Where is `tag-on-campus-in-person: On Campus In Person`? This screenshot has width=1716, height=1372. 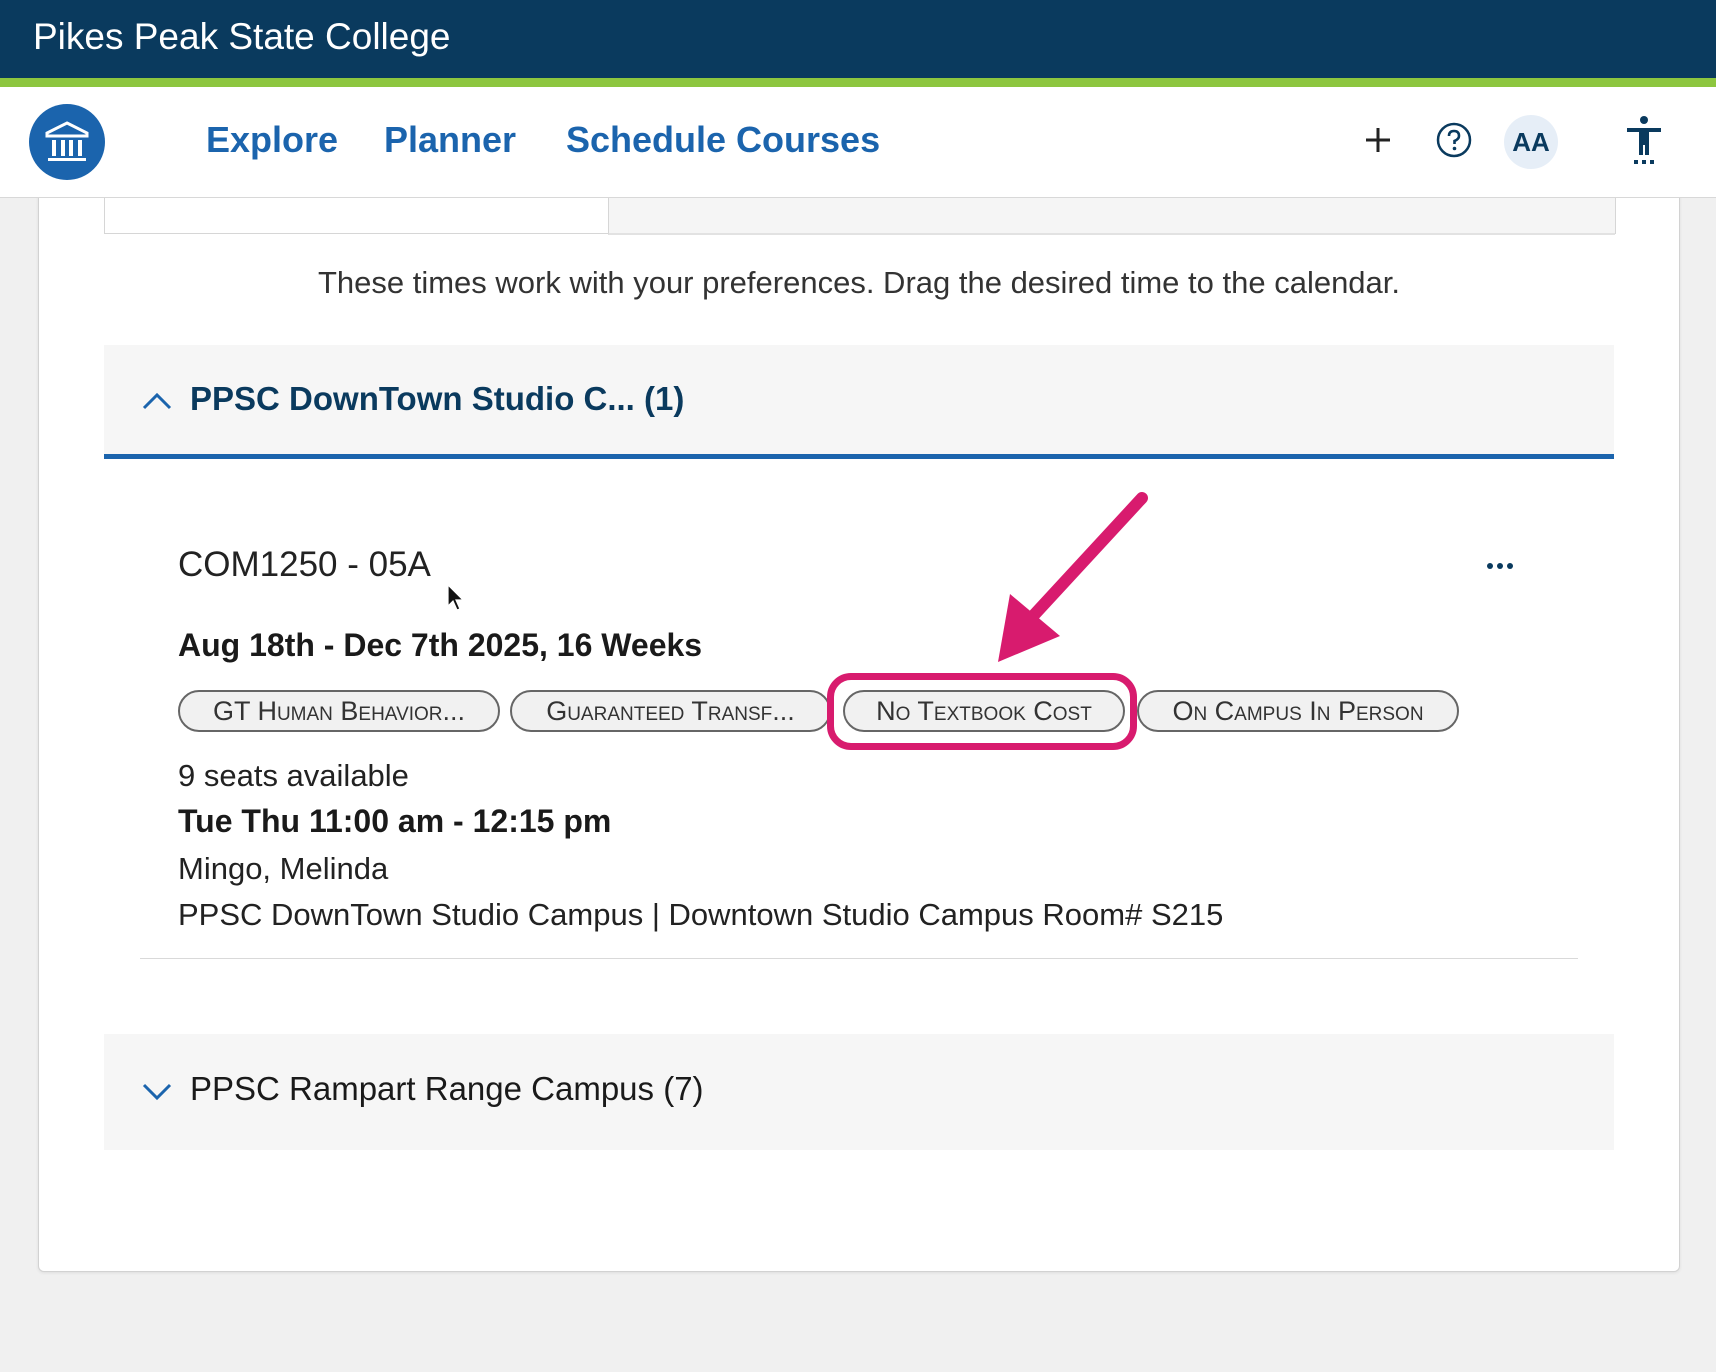 tag-on-campus-in-person: On Campus In Person is located at coordinates (1298, 711).